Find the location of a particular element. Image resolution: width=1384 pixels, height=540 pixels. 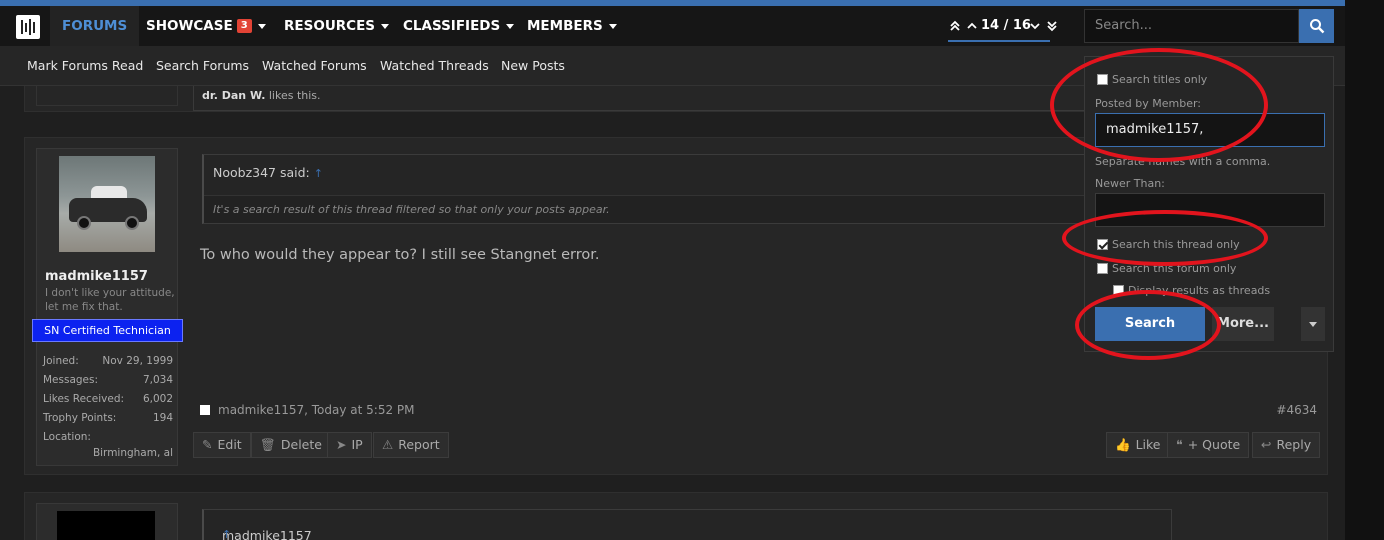

annotation-circle-member is located at coordinates (1159, 105).